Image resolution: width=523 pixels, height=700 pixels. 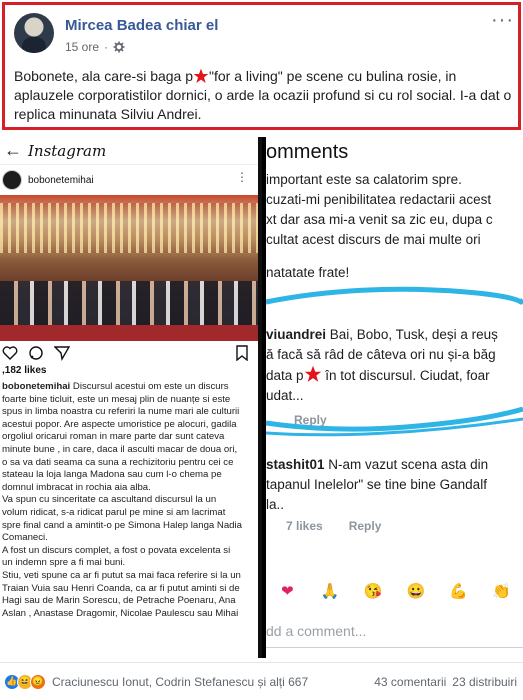 What do you see at coordinates (38, 681) in the screenshot?
I see `angry-reaction-icon: 😠` at bounding box center [38, 681].